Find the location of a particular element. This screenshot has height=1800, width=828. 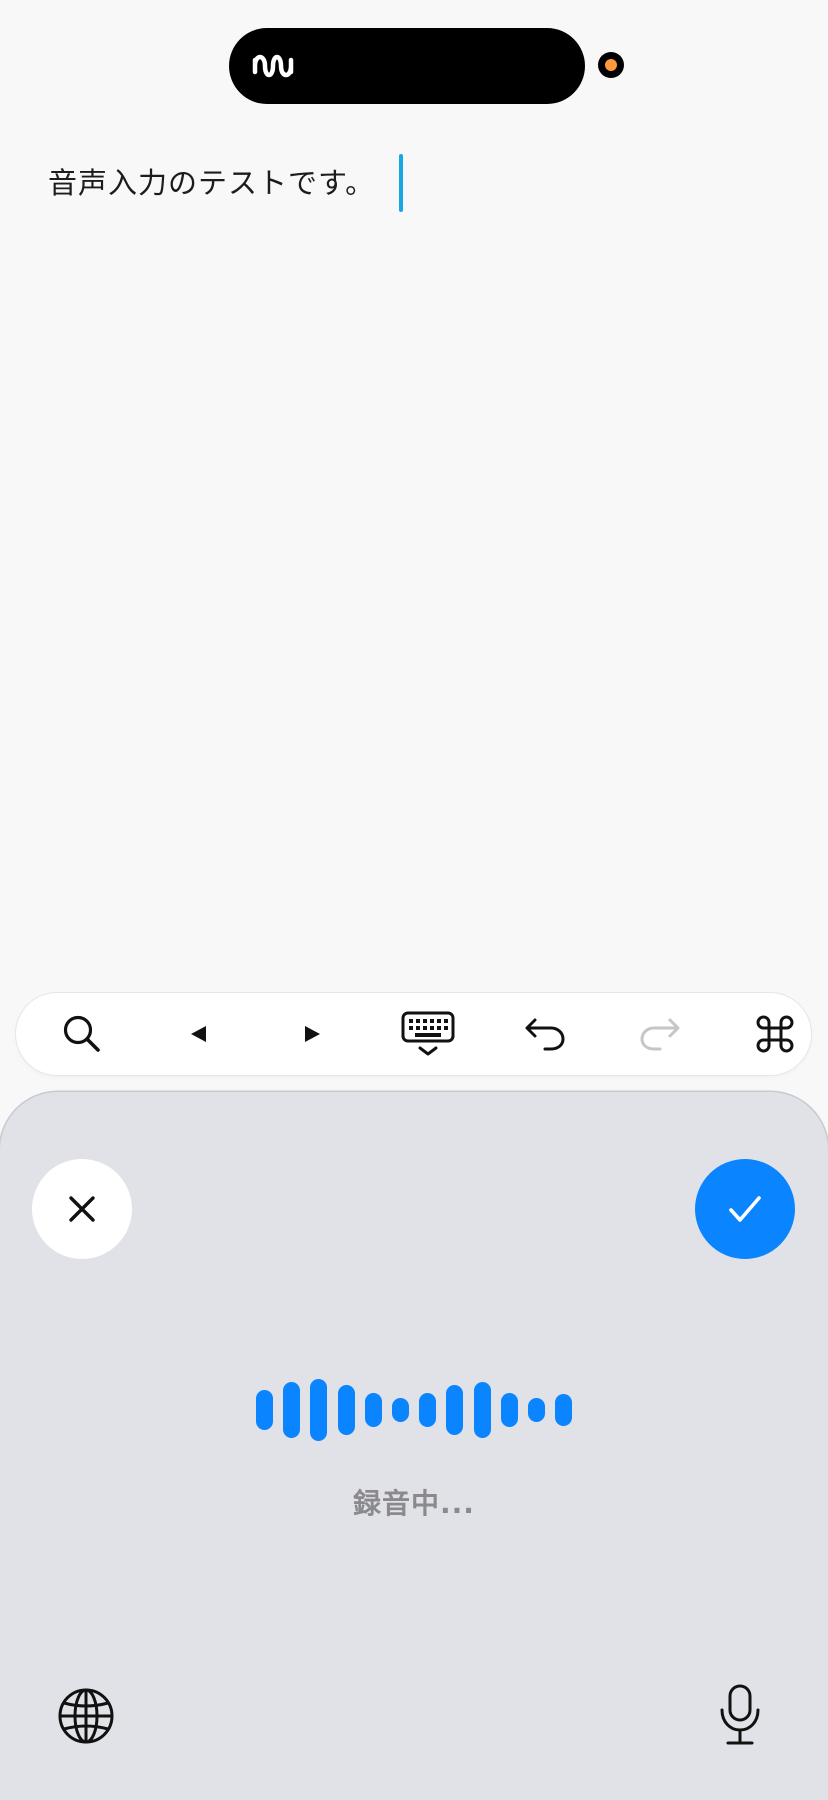

globe-icon is located at coordinates (86, 1716).